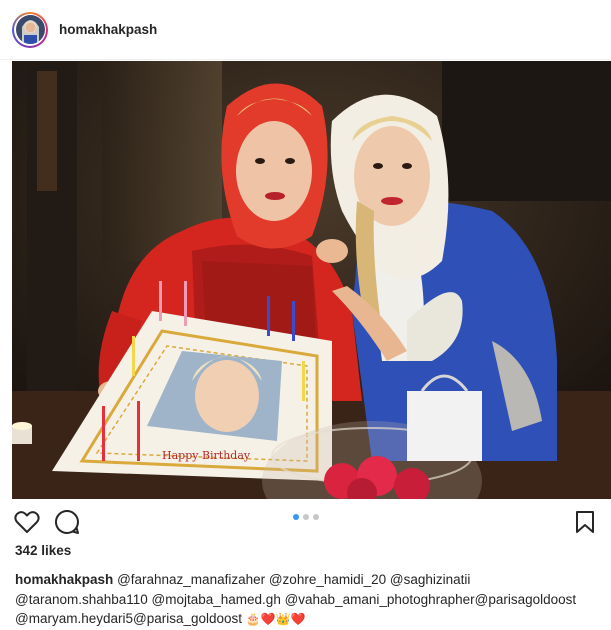 This screenshot has width=611, height=630. Describe the element at coordinates (43, 550) in the screenshot. I see `likes-count: 342 likes` at that location.